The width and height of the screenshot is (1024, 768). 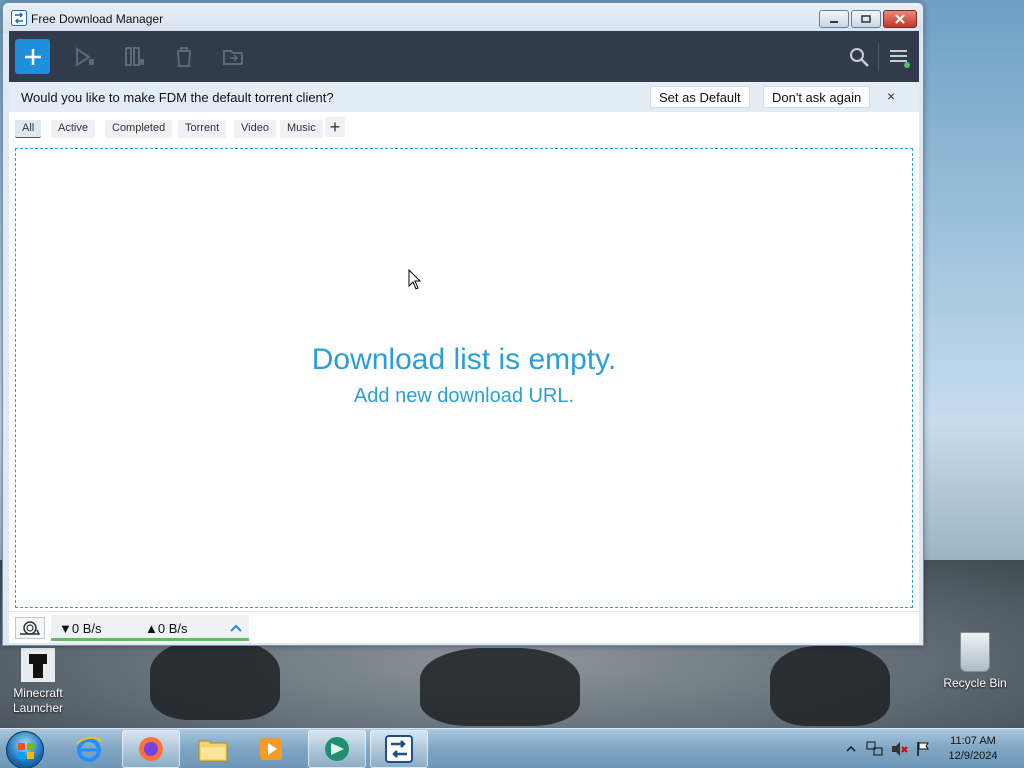 I want to click on minimize-icon, so click(x=834, y=22).